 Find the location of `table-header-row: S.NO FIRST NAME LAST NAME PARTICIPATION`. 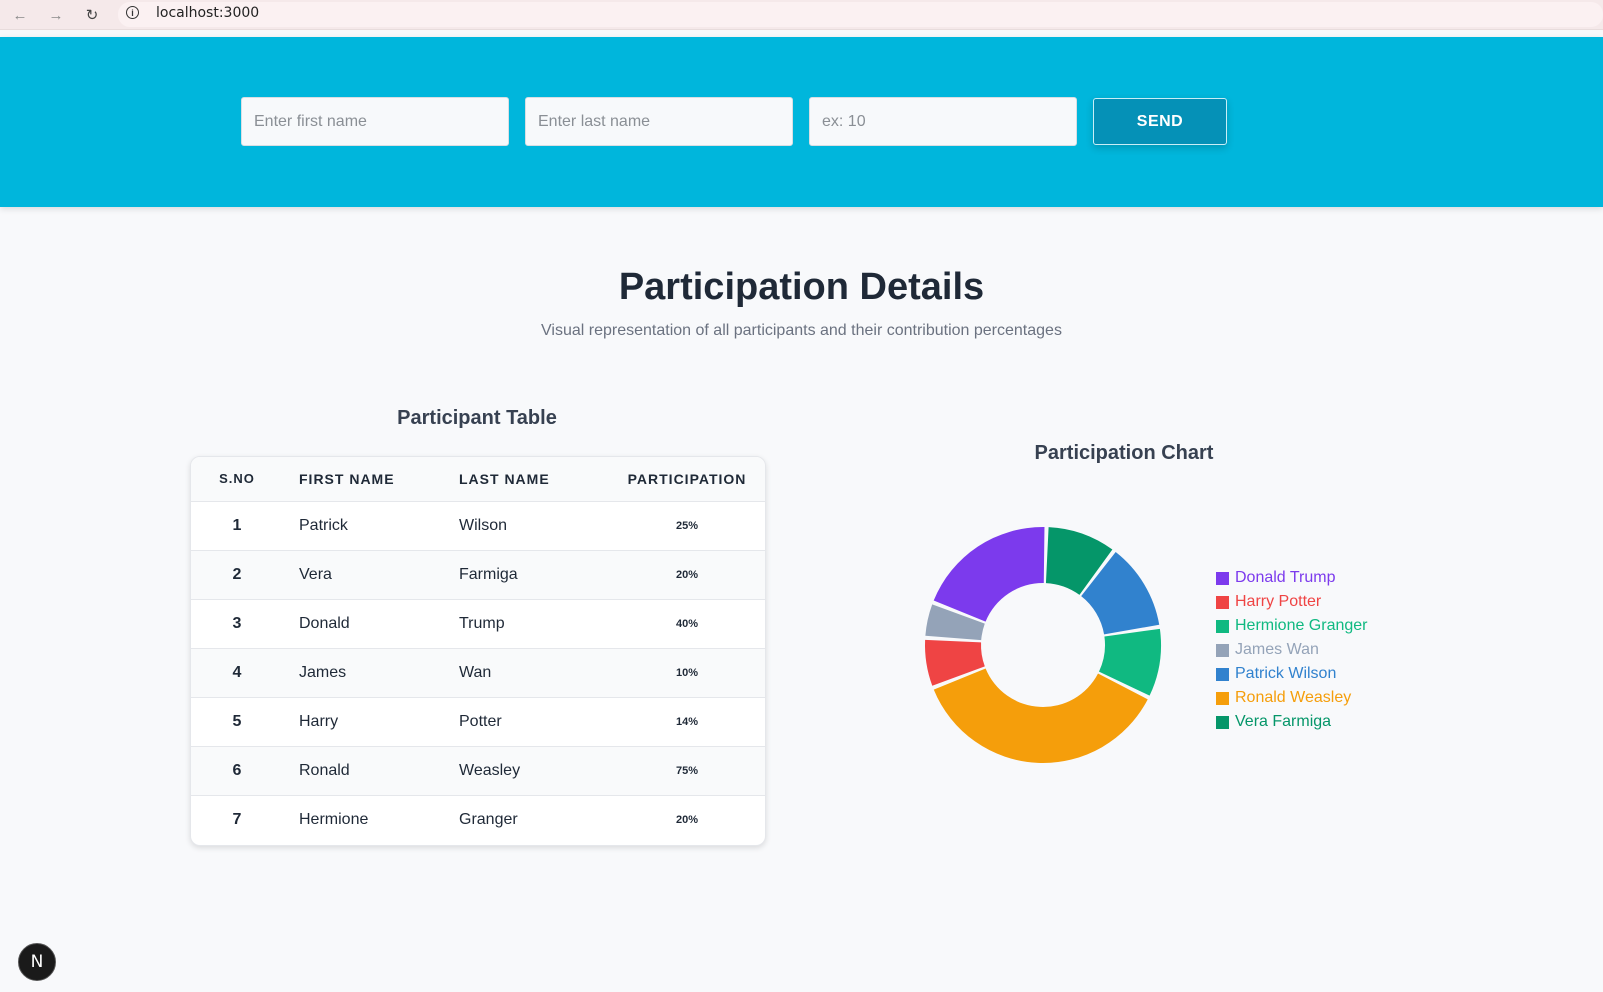

table-header-row: S.NO FIRST NAME LAST NAME PARTICIPATION is located at coordinates (478, 479).